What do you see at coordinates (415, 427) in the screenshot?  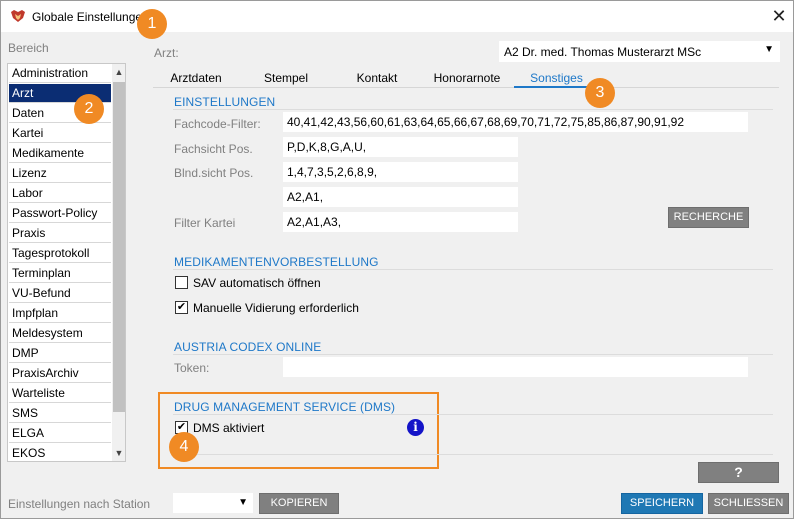 I see `info-icon: i` at bounding box center [415, 427].